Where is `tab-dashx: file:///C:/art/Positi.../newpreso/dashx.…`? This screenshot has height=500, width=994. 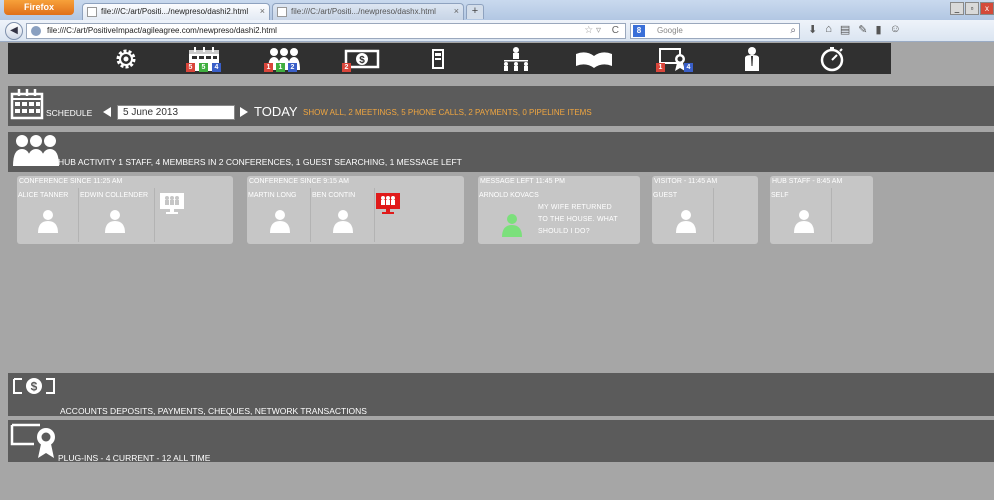
tab-dashx: file:///C:/art/Positi.../newpreso/dashx.… is located at coordinates (368, 11).